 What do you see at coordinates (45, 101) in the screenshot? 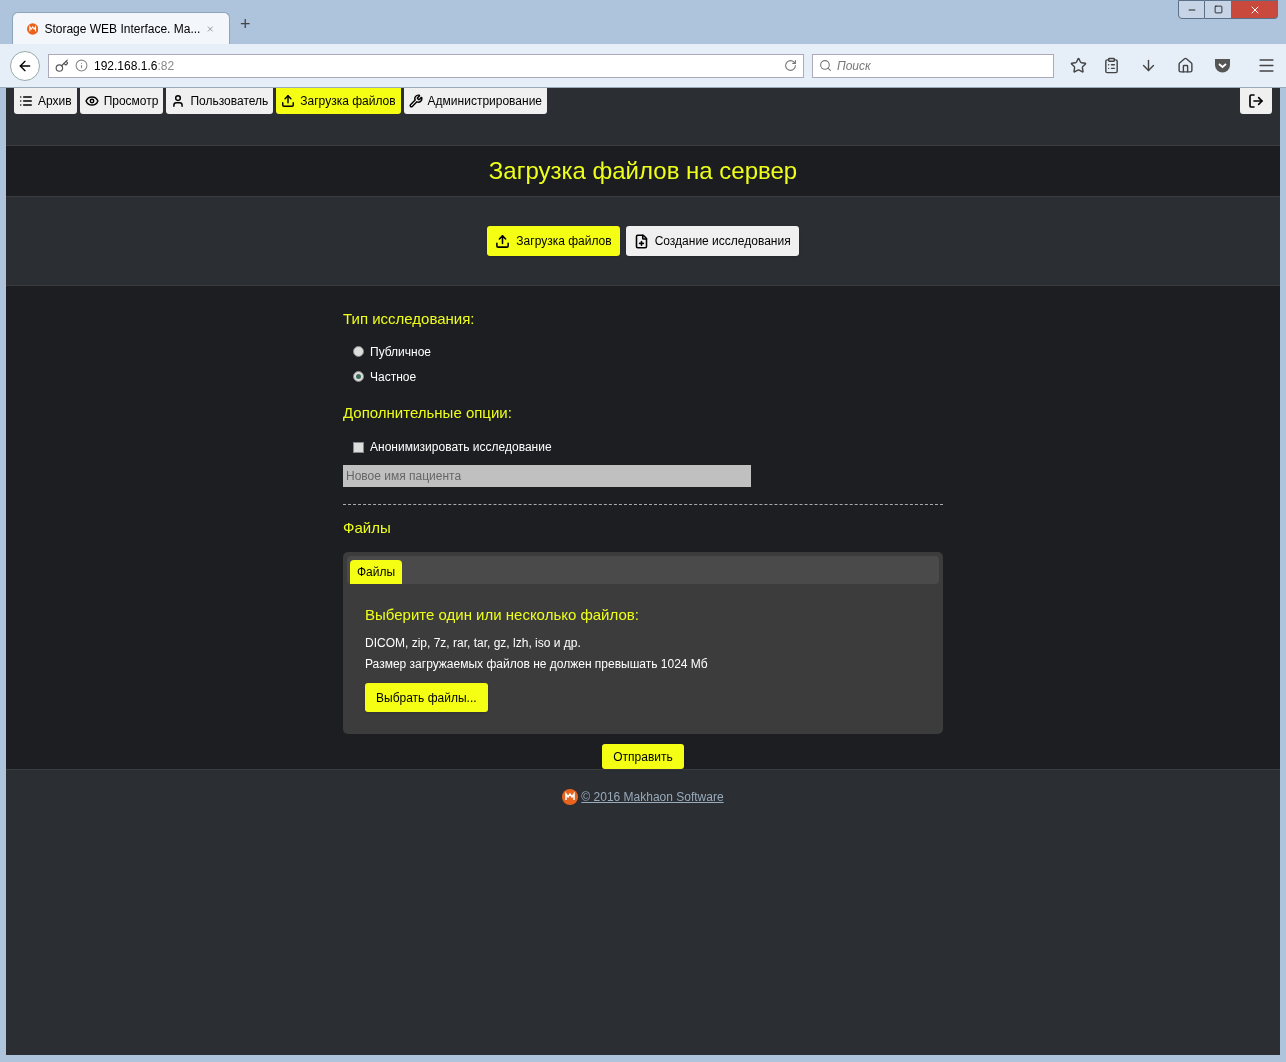
I see `nav-tab: Архив` at bounding box center [45, 101].